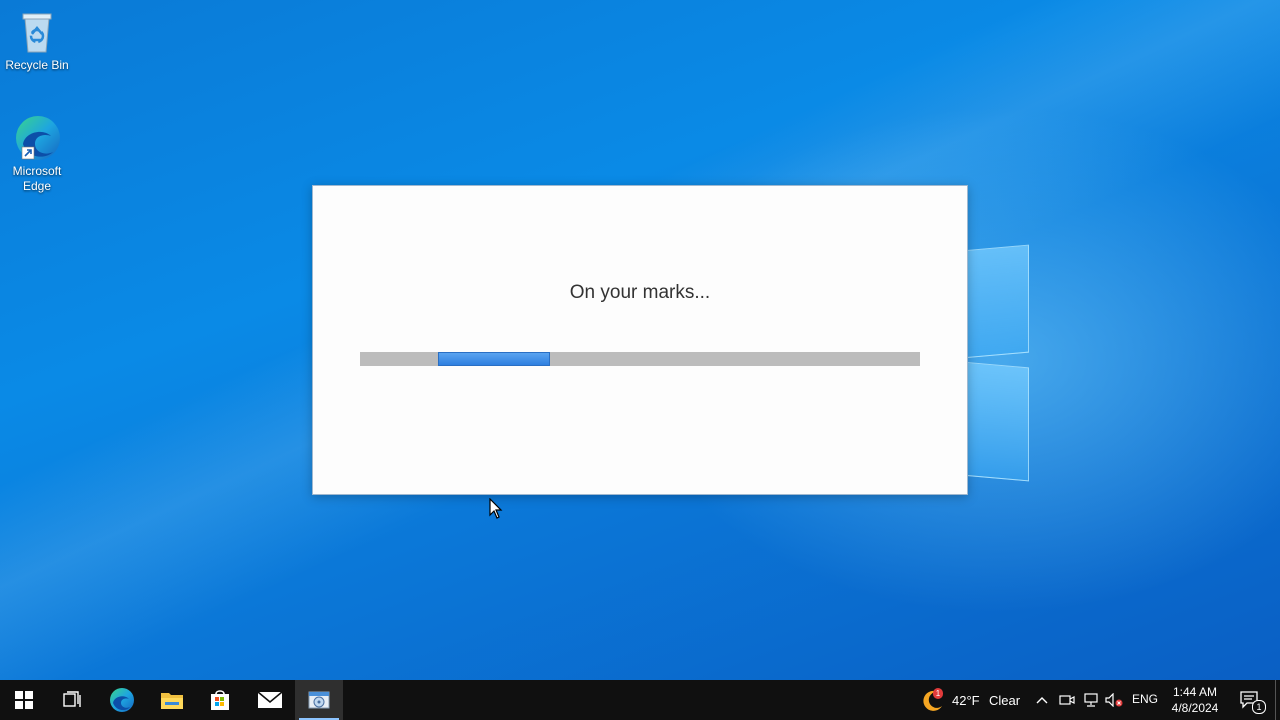 This screenshot has height=720, width=1280. I want to click on taskbar-store-button, so click(220, 700).